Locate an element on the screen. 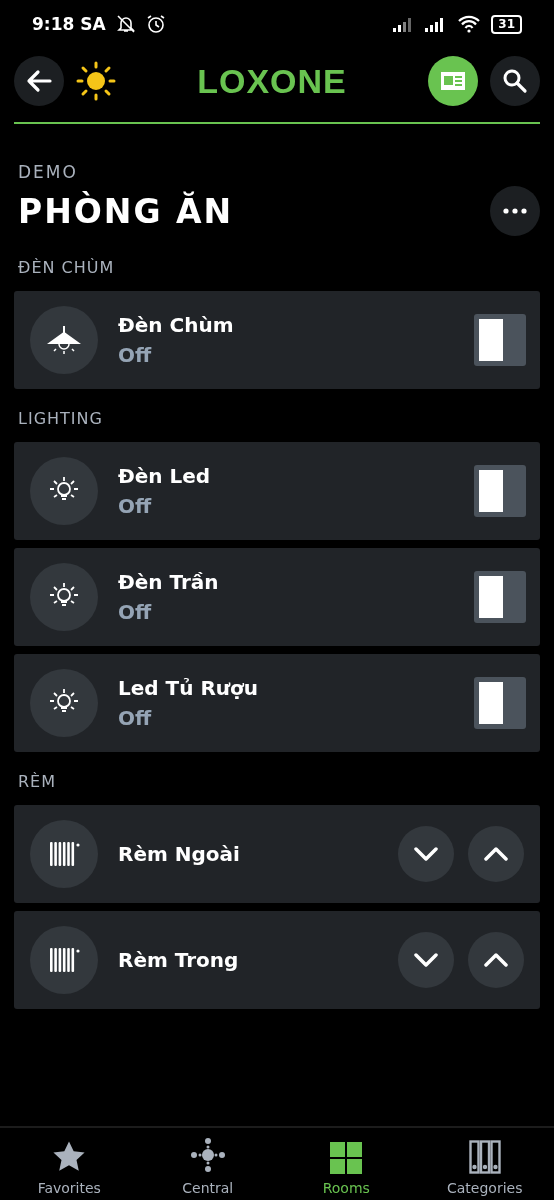  back-arrow-icon is located at coordinates (39, 81).